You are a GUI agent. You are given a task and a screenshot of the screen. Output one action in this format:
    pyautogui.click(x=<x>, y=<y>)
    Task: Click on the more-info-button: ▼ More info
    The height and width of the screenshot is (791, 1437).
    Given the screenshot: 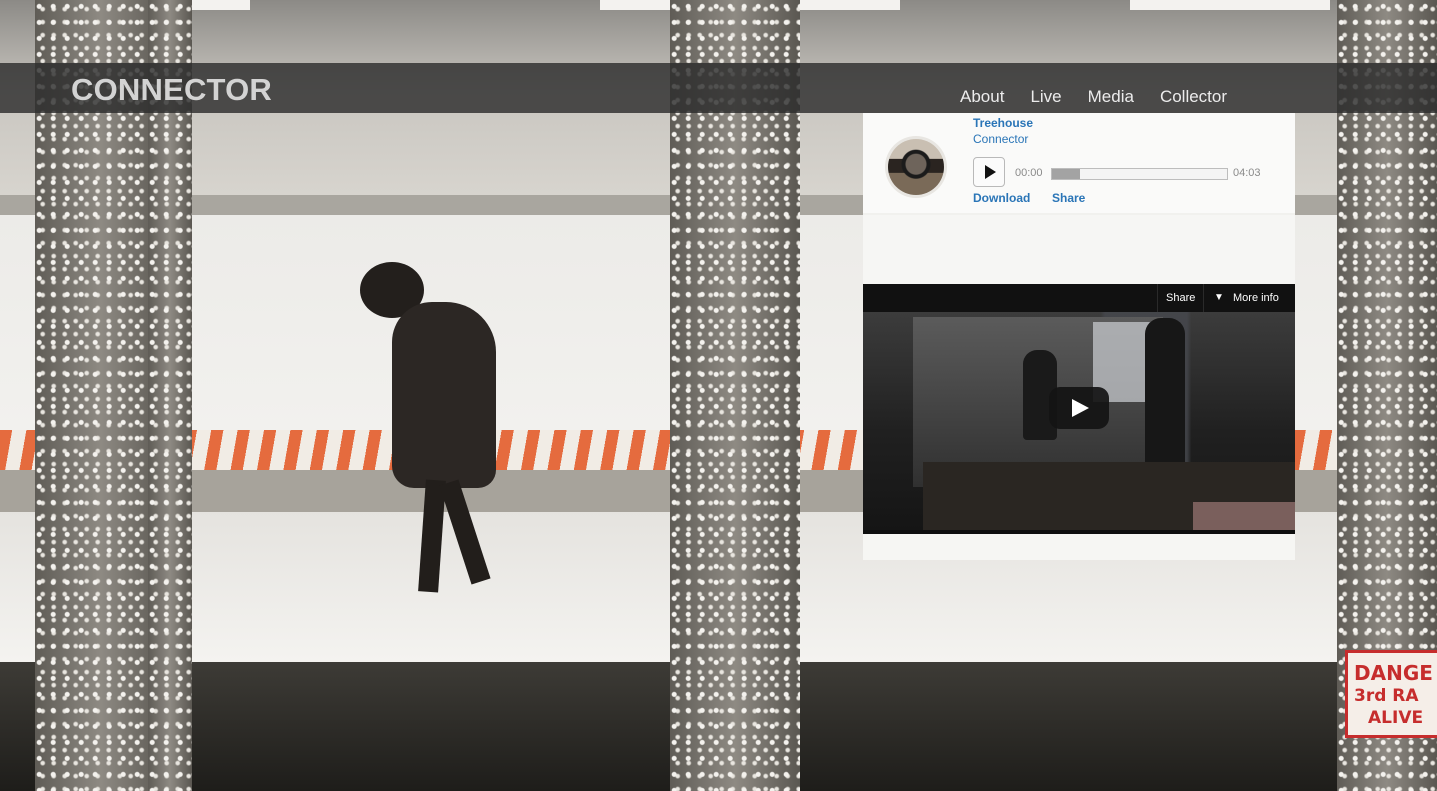 What is the action you would take?
    pyautogui.click(x=1249, y=298)
    